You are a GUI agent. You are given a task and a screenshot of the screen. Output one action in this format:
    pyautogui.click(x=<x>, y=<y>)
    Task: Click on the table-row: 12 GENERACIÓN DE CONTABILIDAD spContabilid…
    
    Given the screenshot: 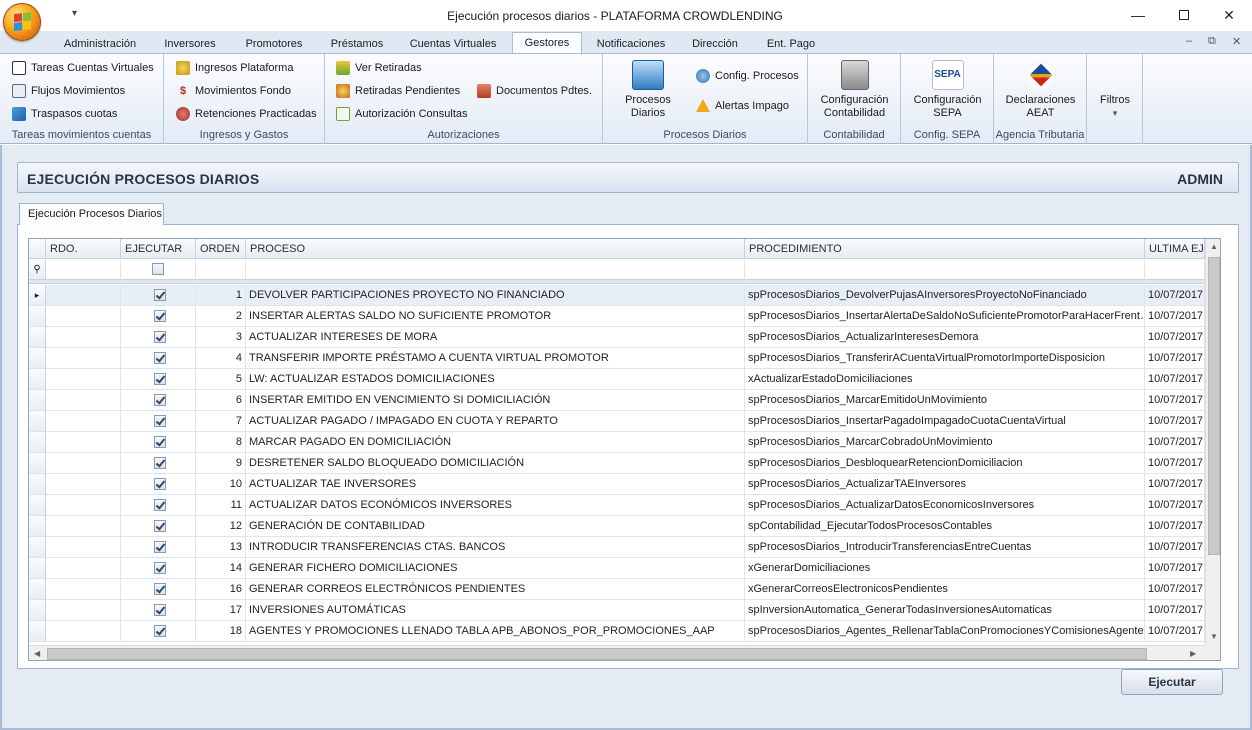 What is the action you would take?
    pyautogui.click(x=617, y=526)
    